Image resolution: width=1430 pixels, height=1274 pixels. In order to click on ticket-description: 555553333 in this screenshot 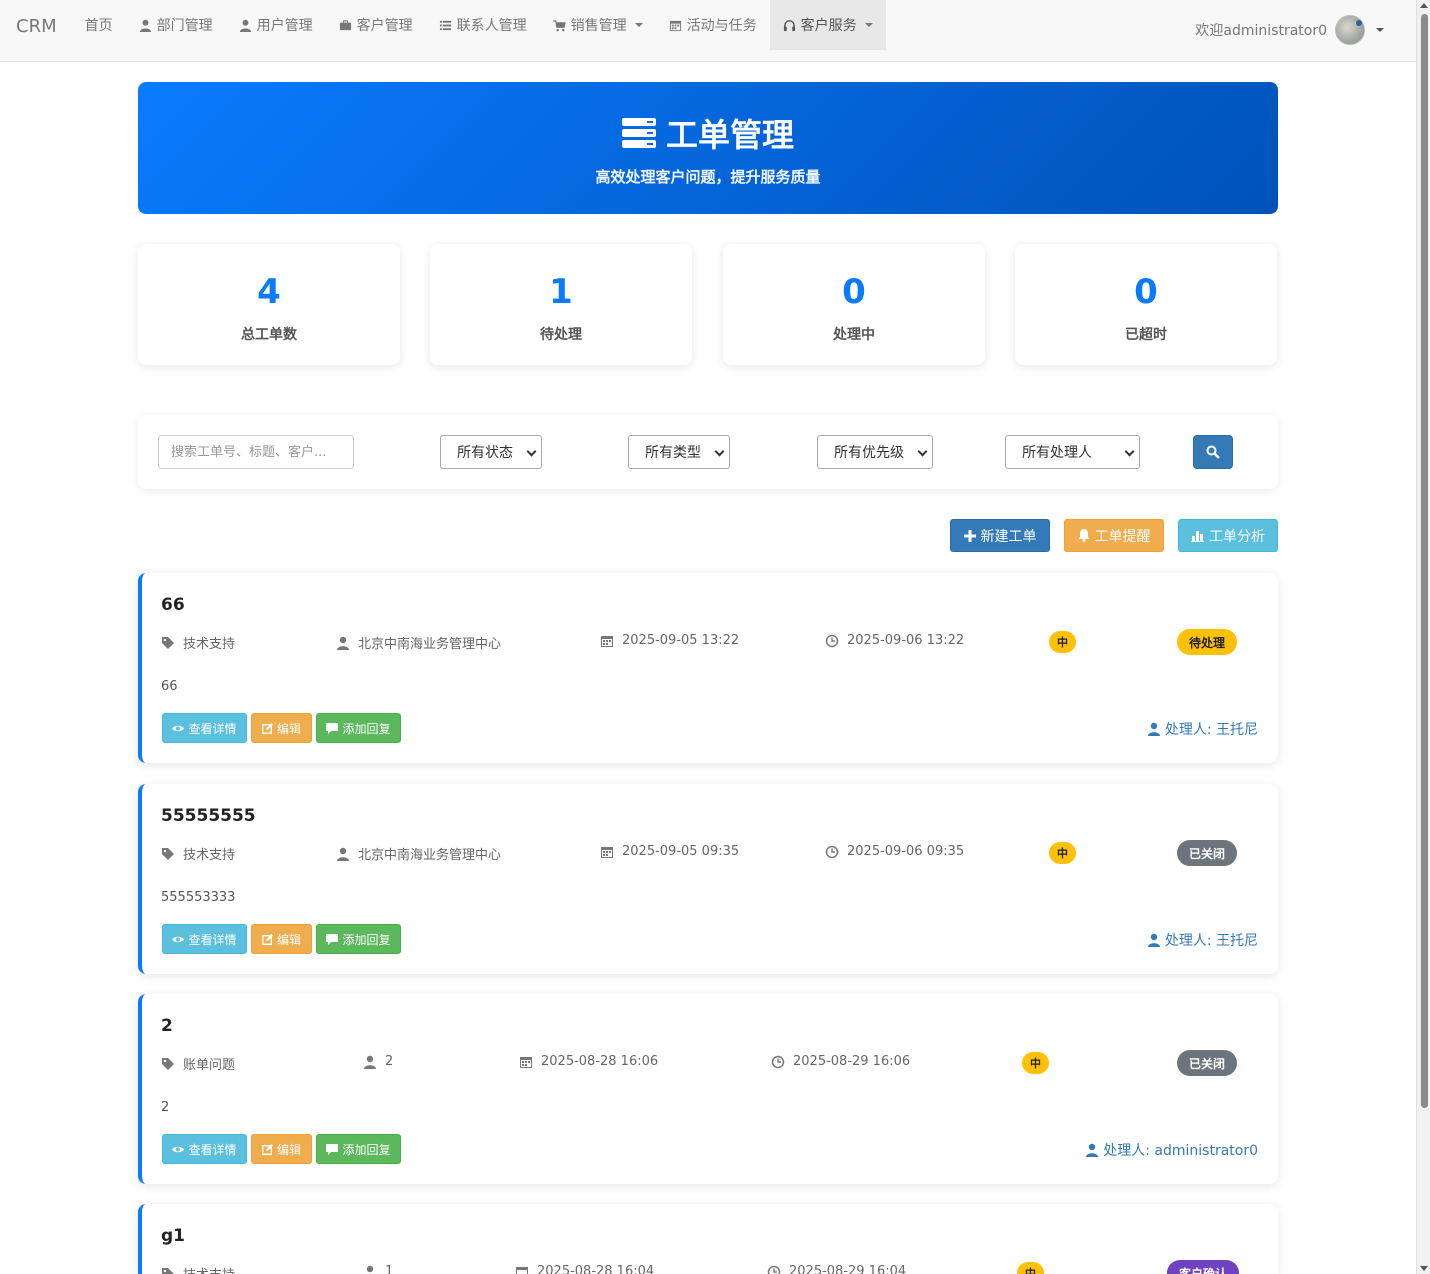, I will do `click(198, 897)`.